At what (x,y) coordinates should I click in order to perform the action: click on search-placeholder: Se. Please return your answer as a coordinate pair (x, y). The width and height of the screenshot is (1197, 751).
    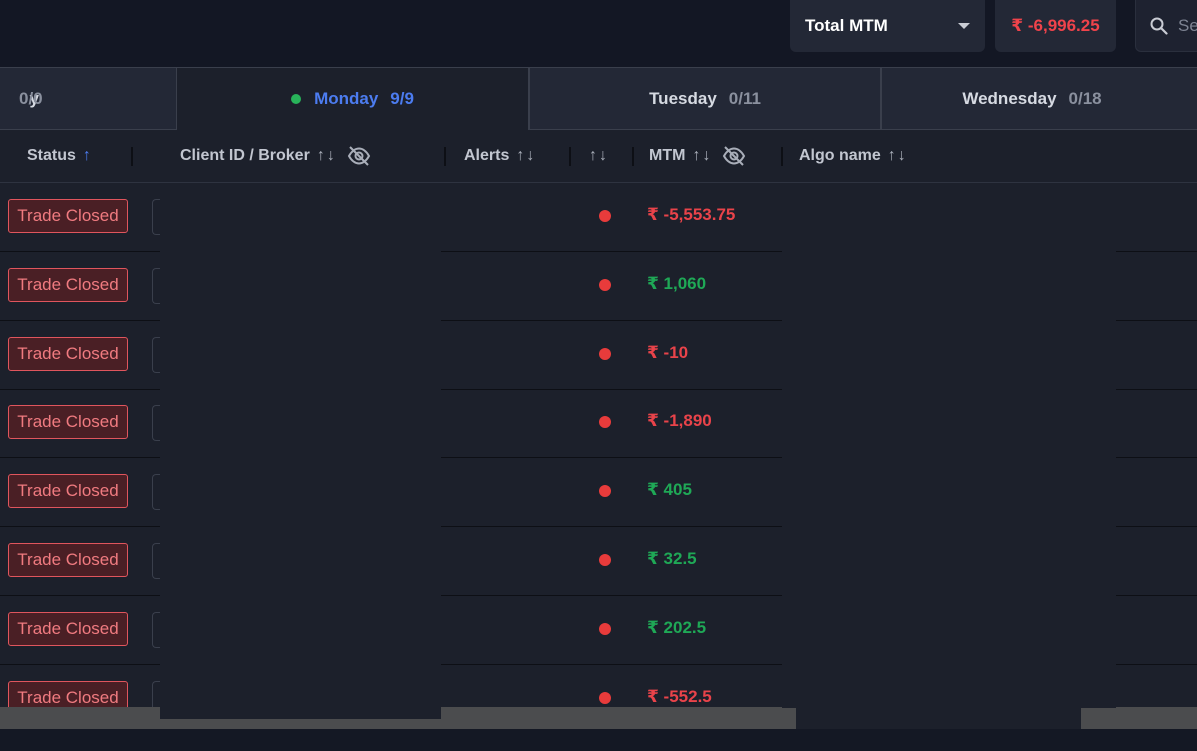
    Looking at the image, I should click on (1187, 25).